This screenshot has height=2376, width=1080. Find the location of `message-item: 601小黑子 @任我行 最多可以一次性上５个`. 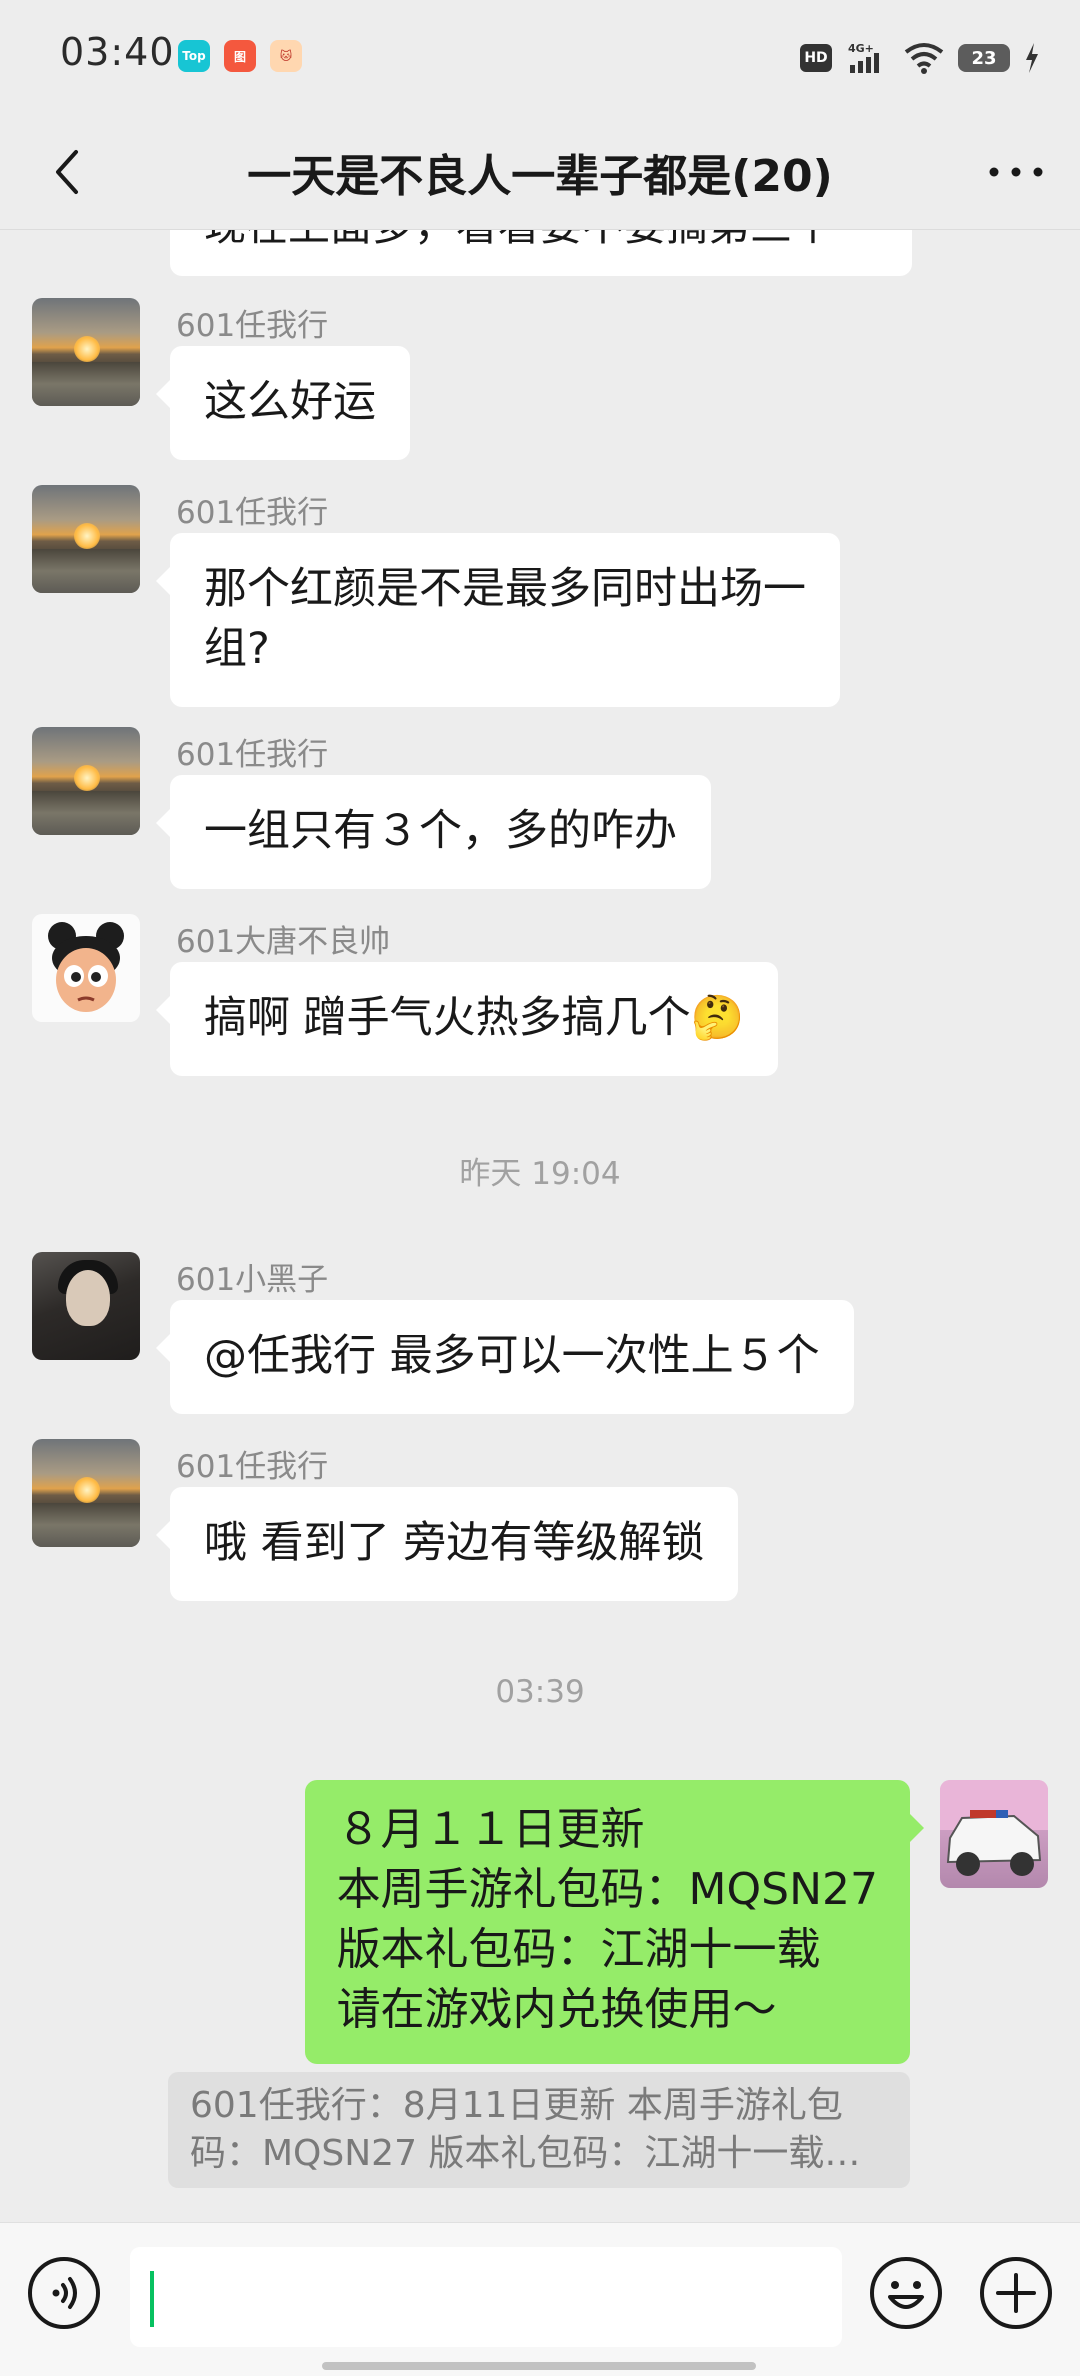

message-item: 601小黑子 @任我行 最多可以一次性上５个 is located at coordinates (540, 1333).